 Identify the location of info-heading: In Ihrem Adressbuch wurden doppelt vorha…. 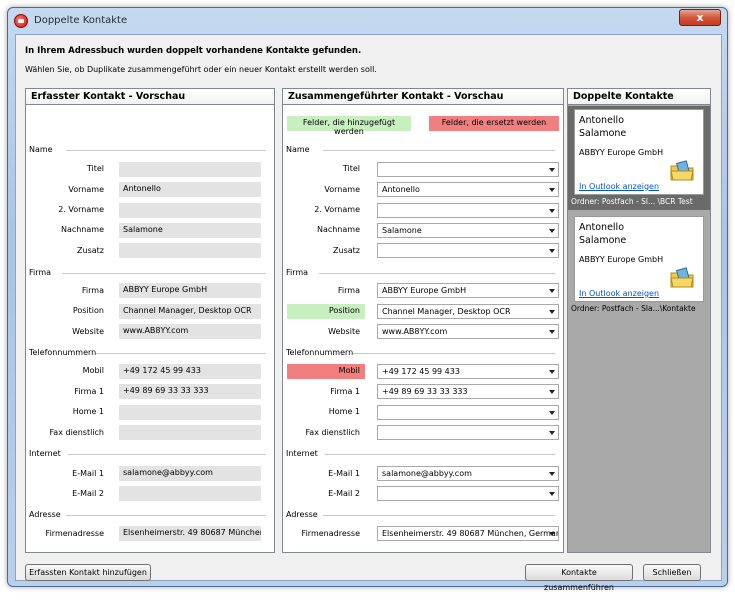
(193, 51).